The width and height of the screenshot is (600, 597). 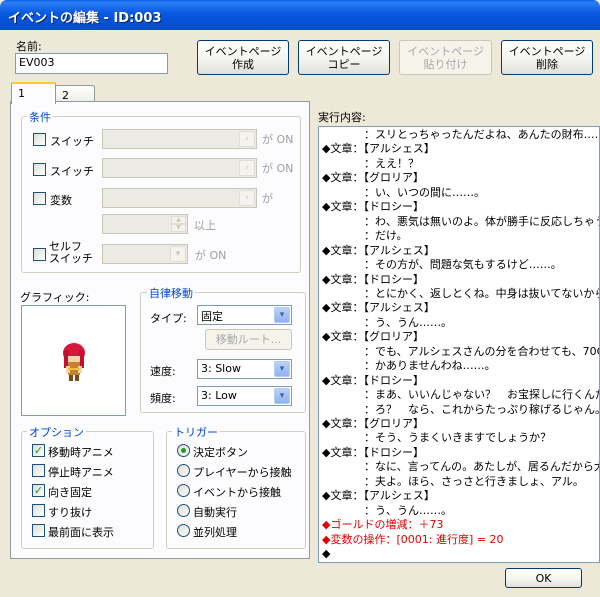 I want to click on variable-label: 変数, so click(x=61, y=200).